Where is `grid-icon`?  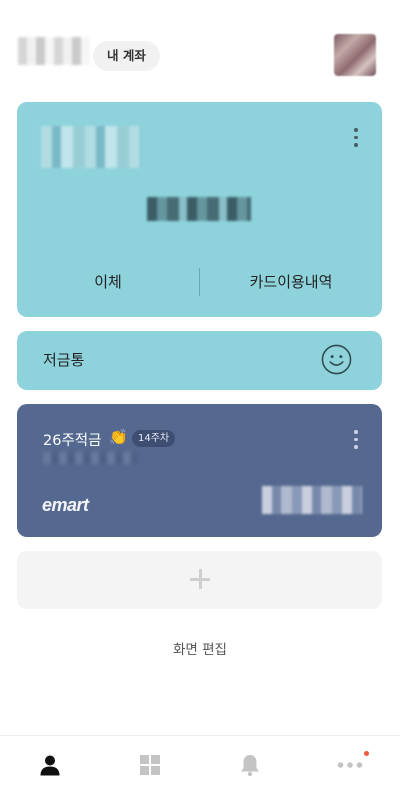
grid-icon is located at coordinates (150, 764).